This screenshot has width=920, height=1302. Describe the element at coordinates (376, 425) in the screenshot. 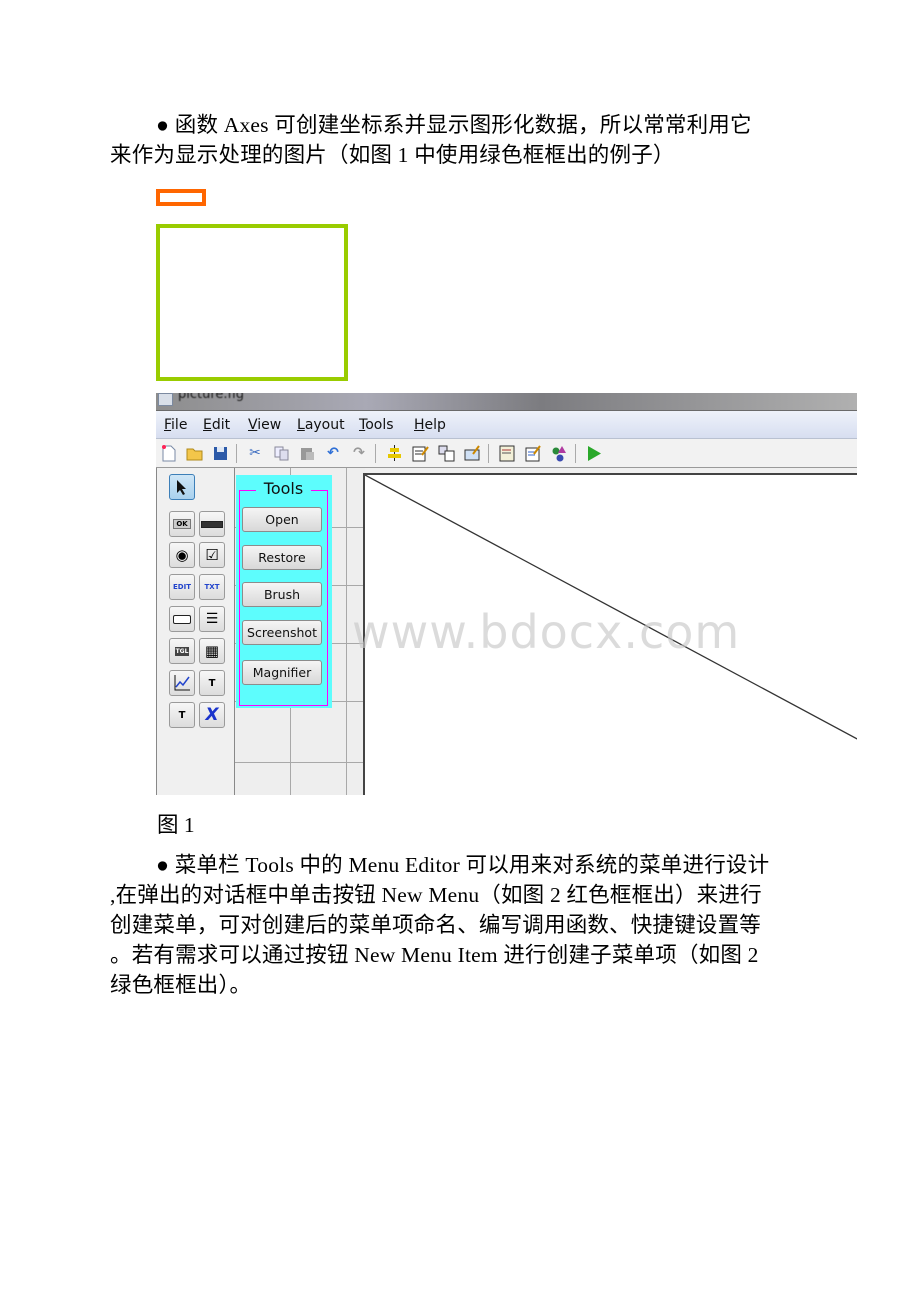

I see `menu-tools: Tools` at that location.